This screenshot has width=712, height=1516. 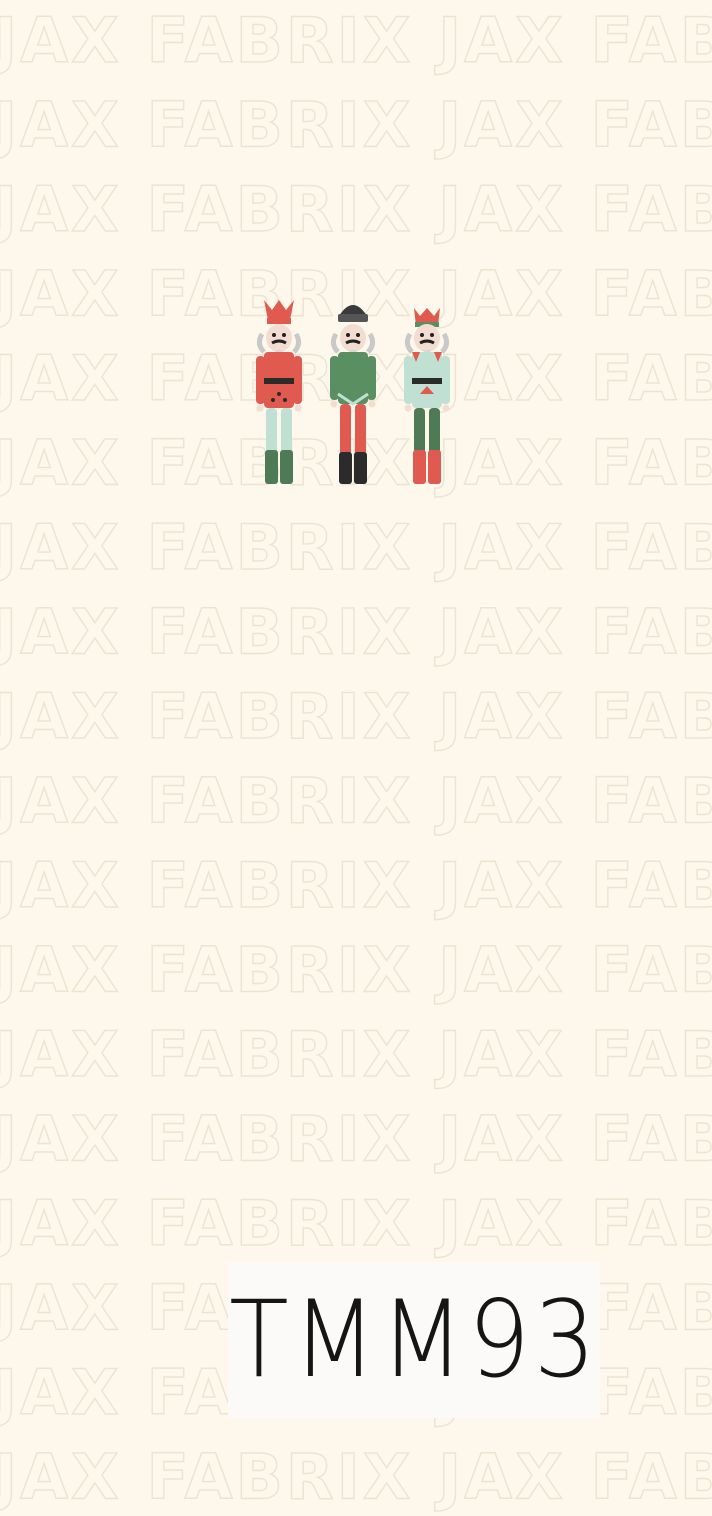 I want to click on product-code-text: TMM93, so click(x=414, y=1339).